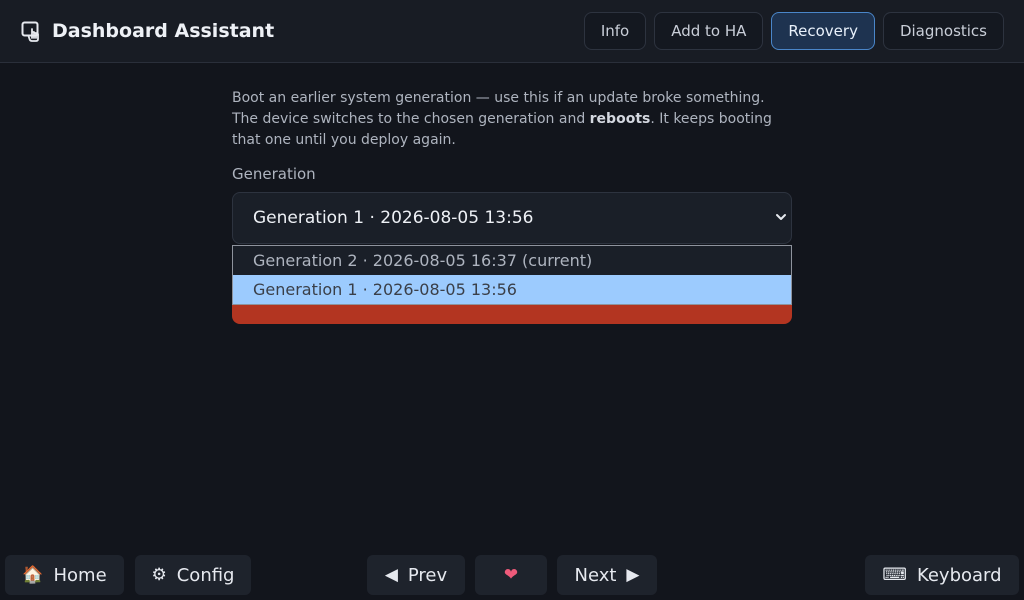 The image size is (1024, 600). Describe the element at coordinates (620, 119) in the screenshot. I see `description-bold: reboots` at that location.